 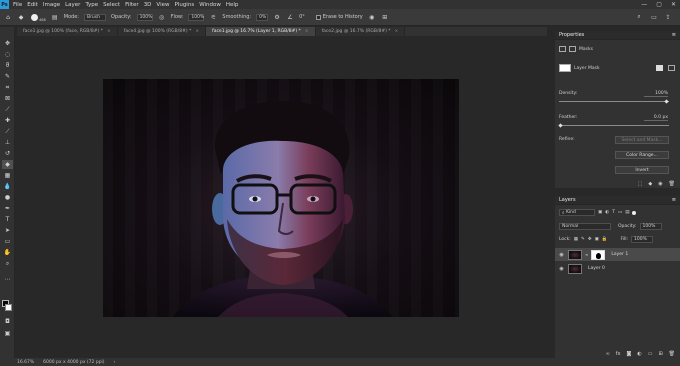 What do you see at coordinates (660, 354) in the screenshot?
I see `new-layer-icon: ⊞` at bounding box center [660, 354].